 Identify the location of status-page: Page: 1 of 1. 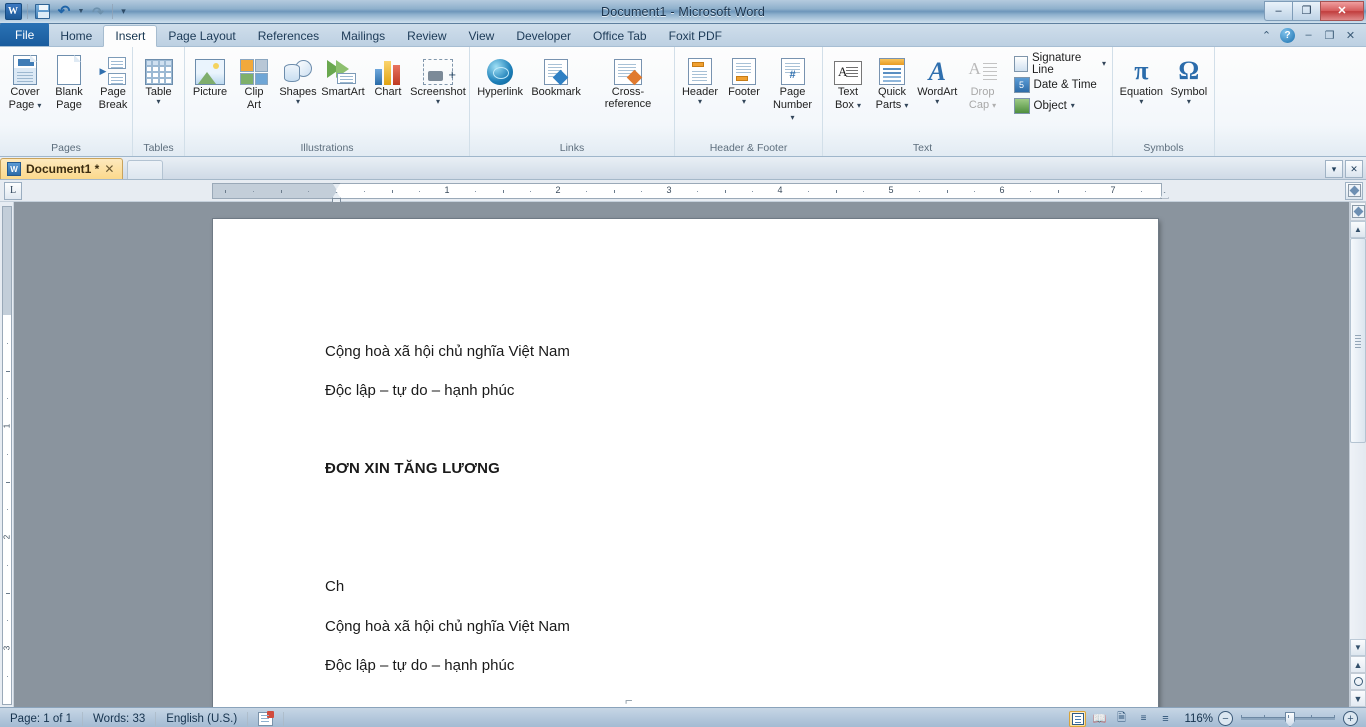
(41, 717).